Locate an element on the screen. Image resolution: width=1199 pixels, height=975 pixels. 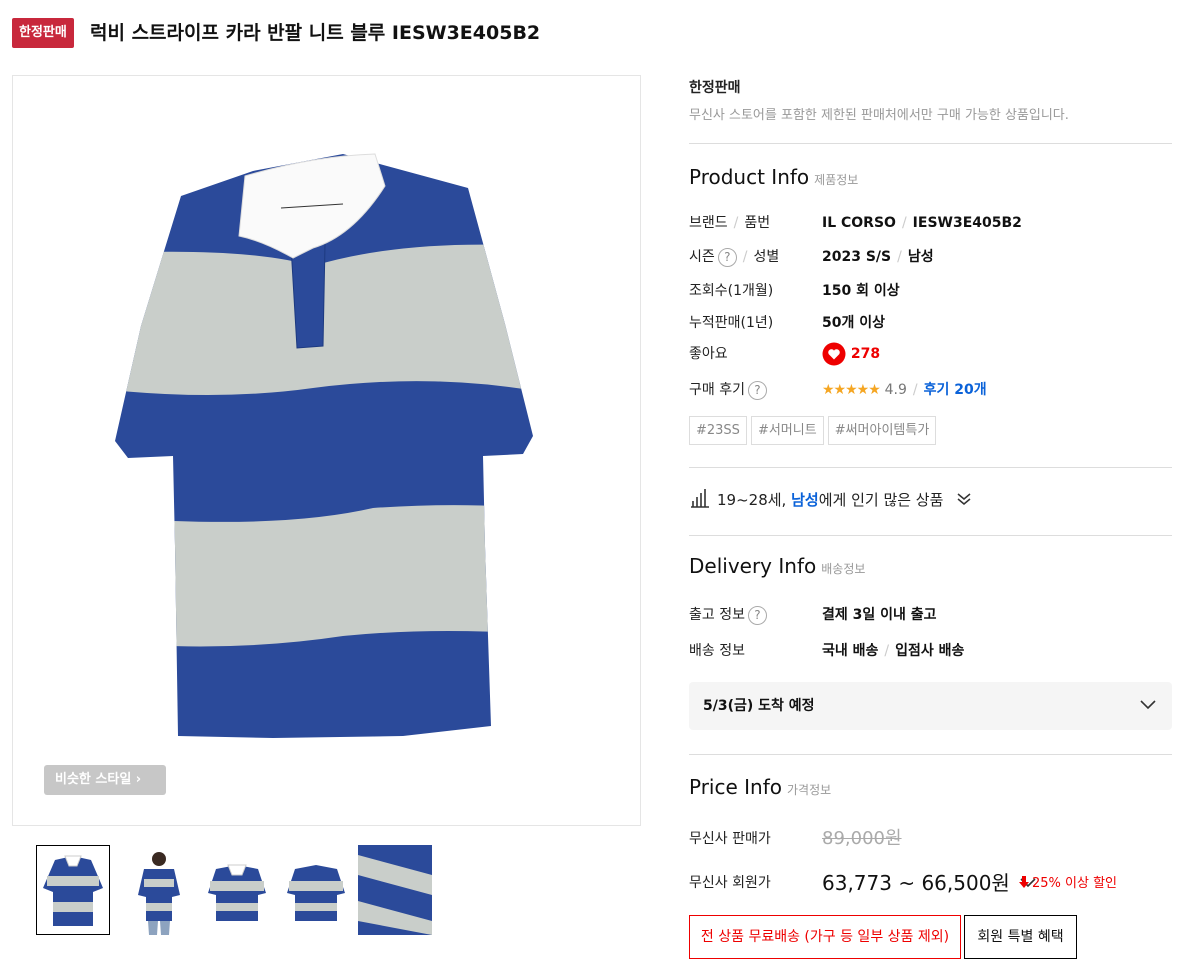
product-info-title: Product Info is located at coordinates (749, 177).